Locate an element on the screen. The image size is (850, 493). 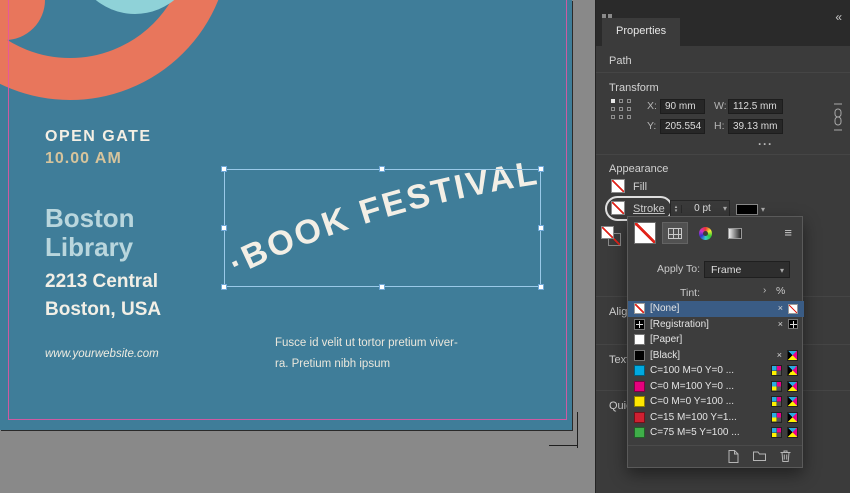
x-label: X: is located at coordinates (652, 106).